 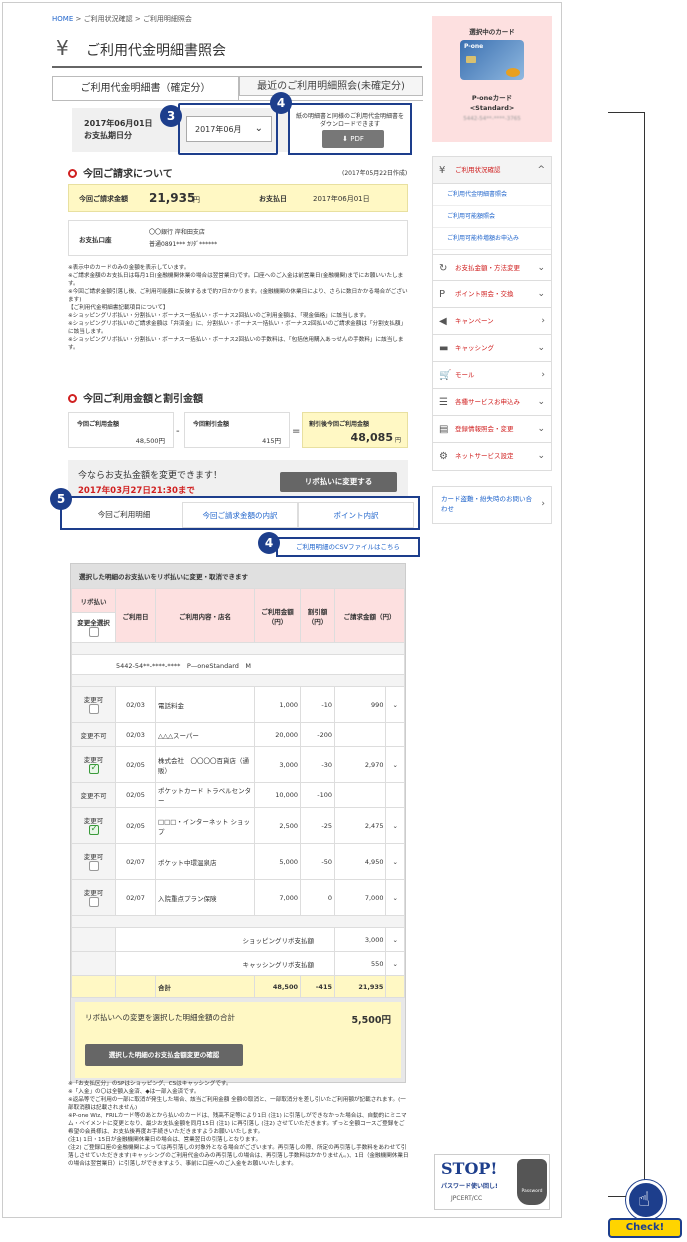 What do you see at coordinates (346, 139) in the screenshot?
I see `pdf-icon: ⬇` at bounding box center [346, 139].